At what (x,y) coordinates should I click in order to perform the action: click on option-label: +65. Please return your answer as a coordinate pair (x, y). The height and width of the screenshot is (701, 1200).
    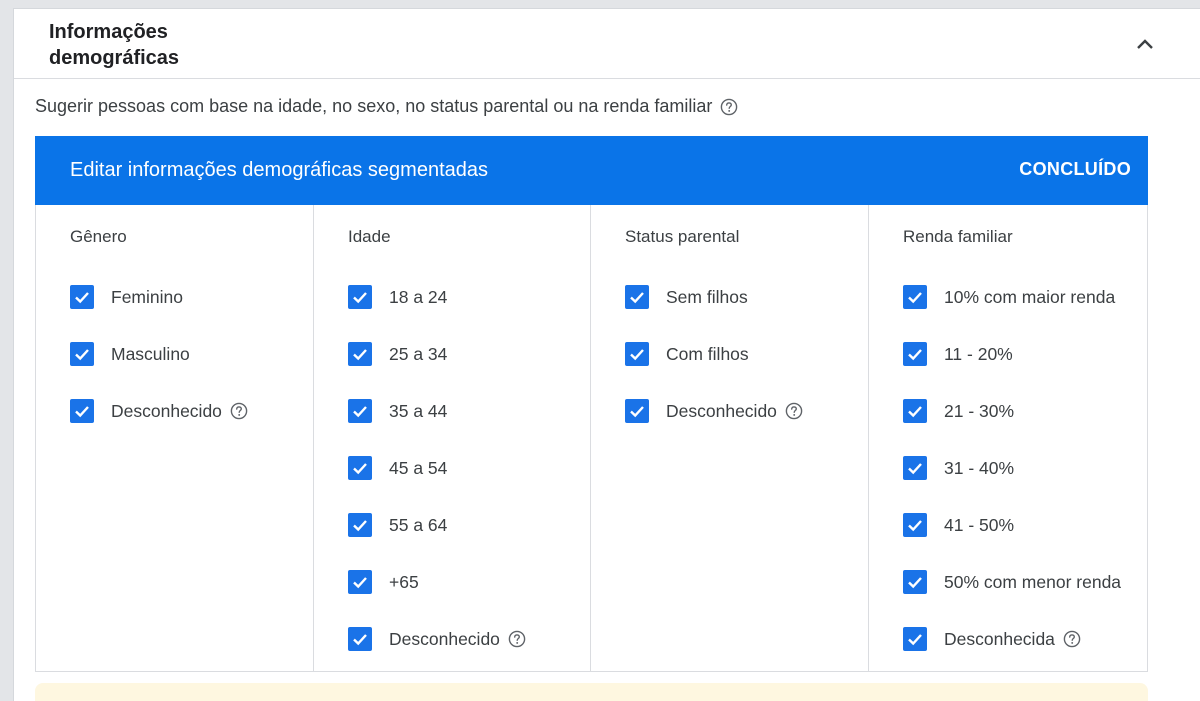
    Looking at the image, I should click on (404, 581).